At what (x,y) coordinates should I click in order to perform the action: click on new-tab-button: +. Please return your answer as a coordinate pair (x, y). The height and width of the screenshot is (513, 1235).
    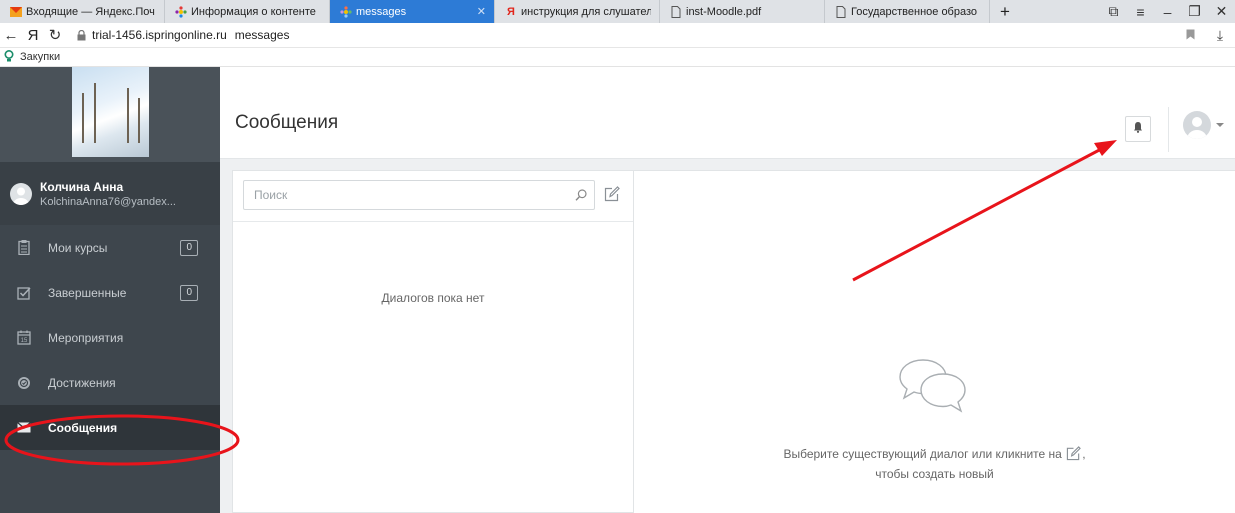
    Looking at the image, I should click on (1005, 11).